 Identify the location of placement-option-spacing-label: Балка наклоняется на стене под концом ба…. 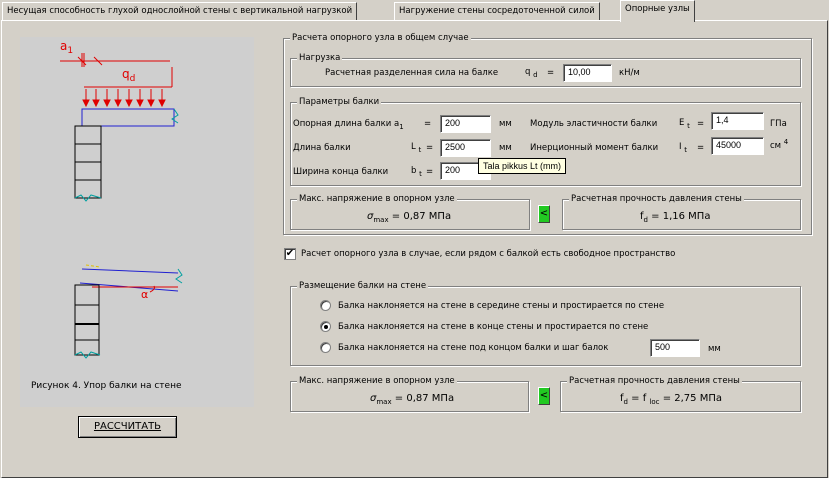
(473, 348).